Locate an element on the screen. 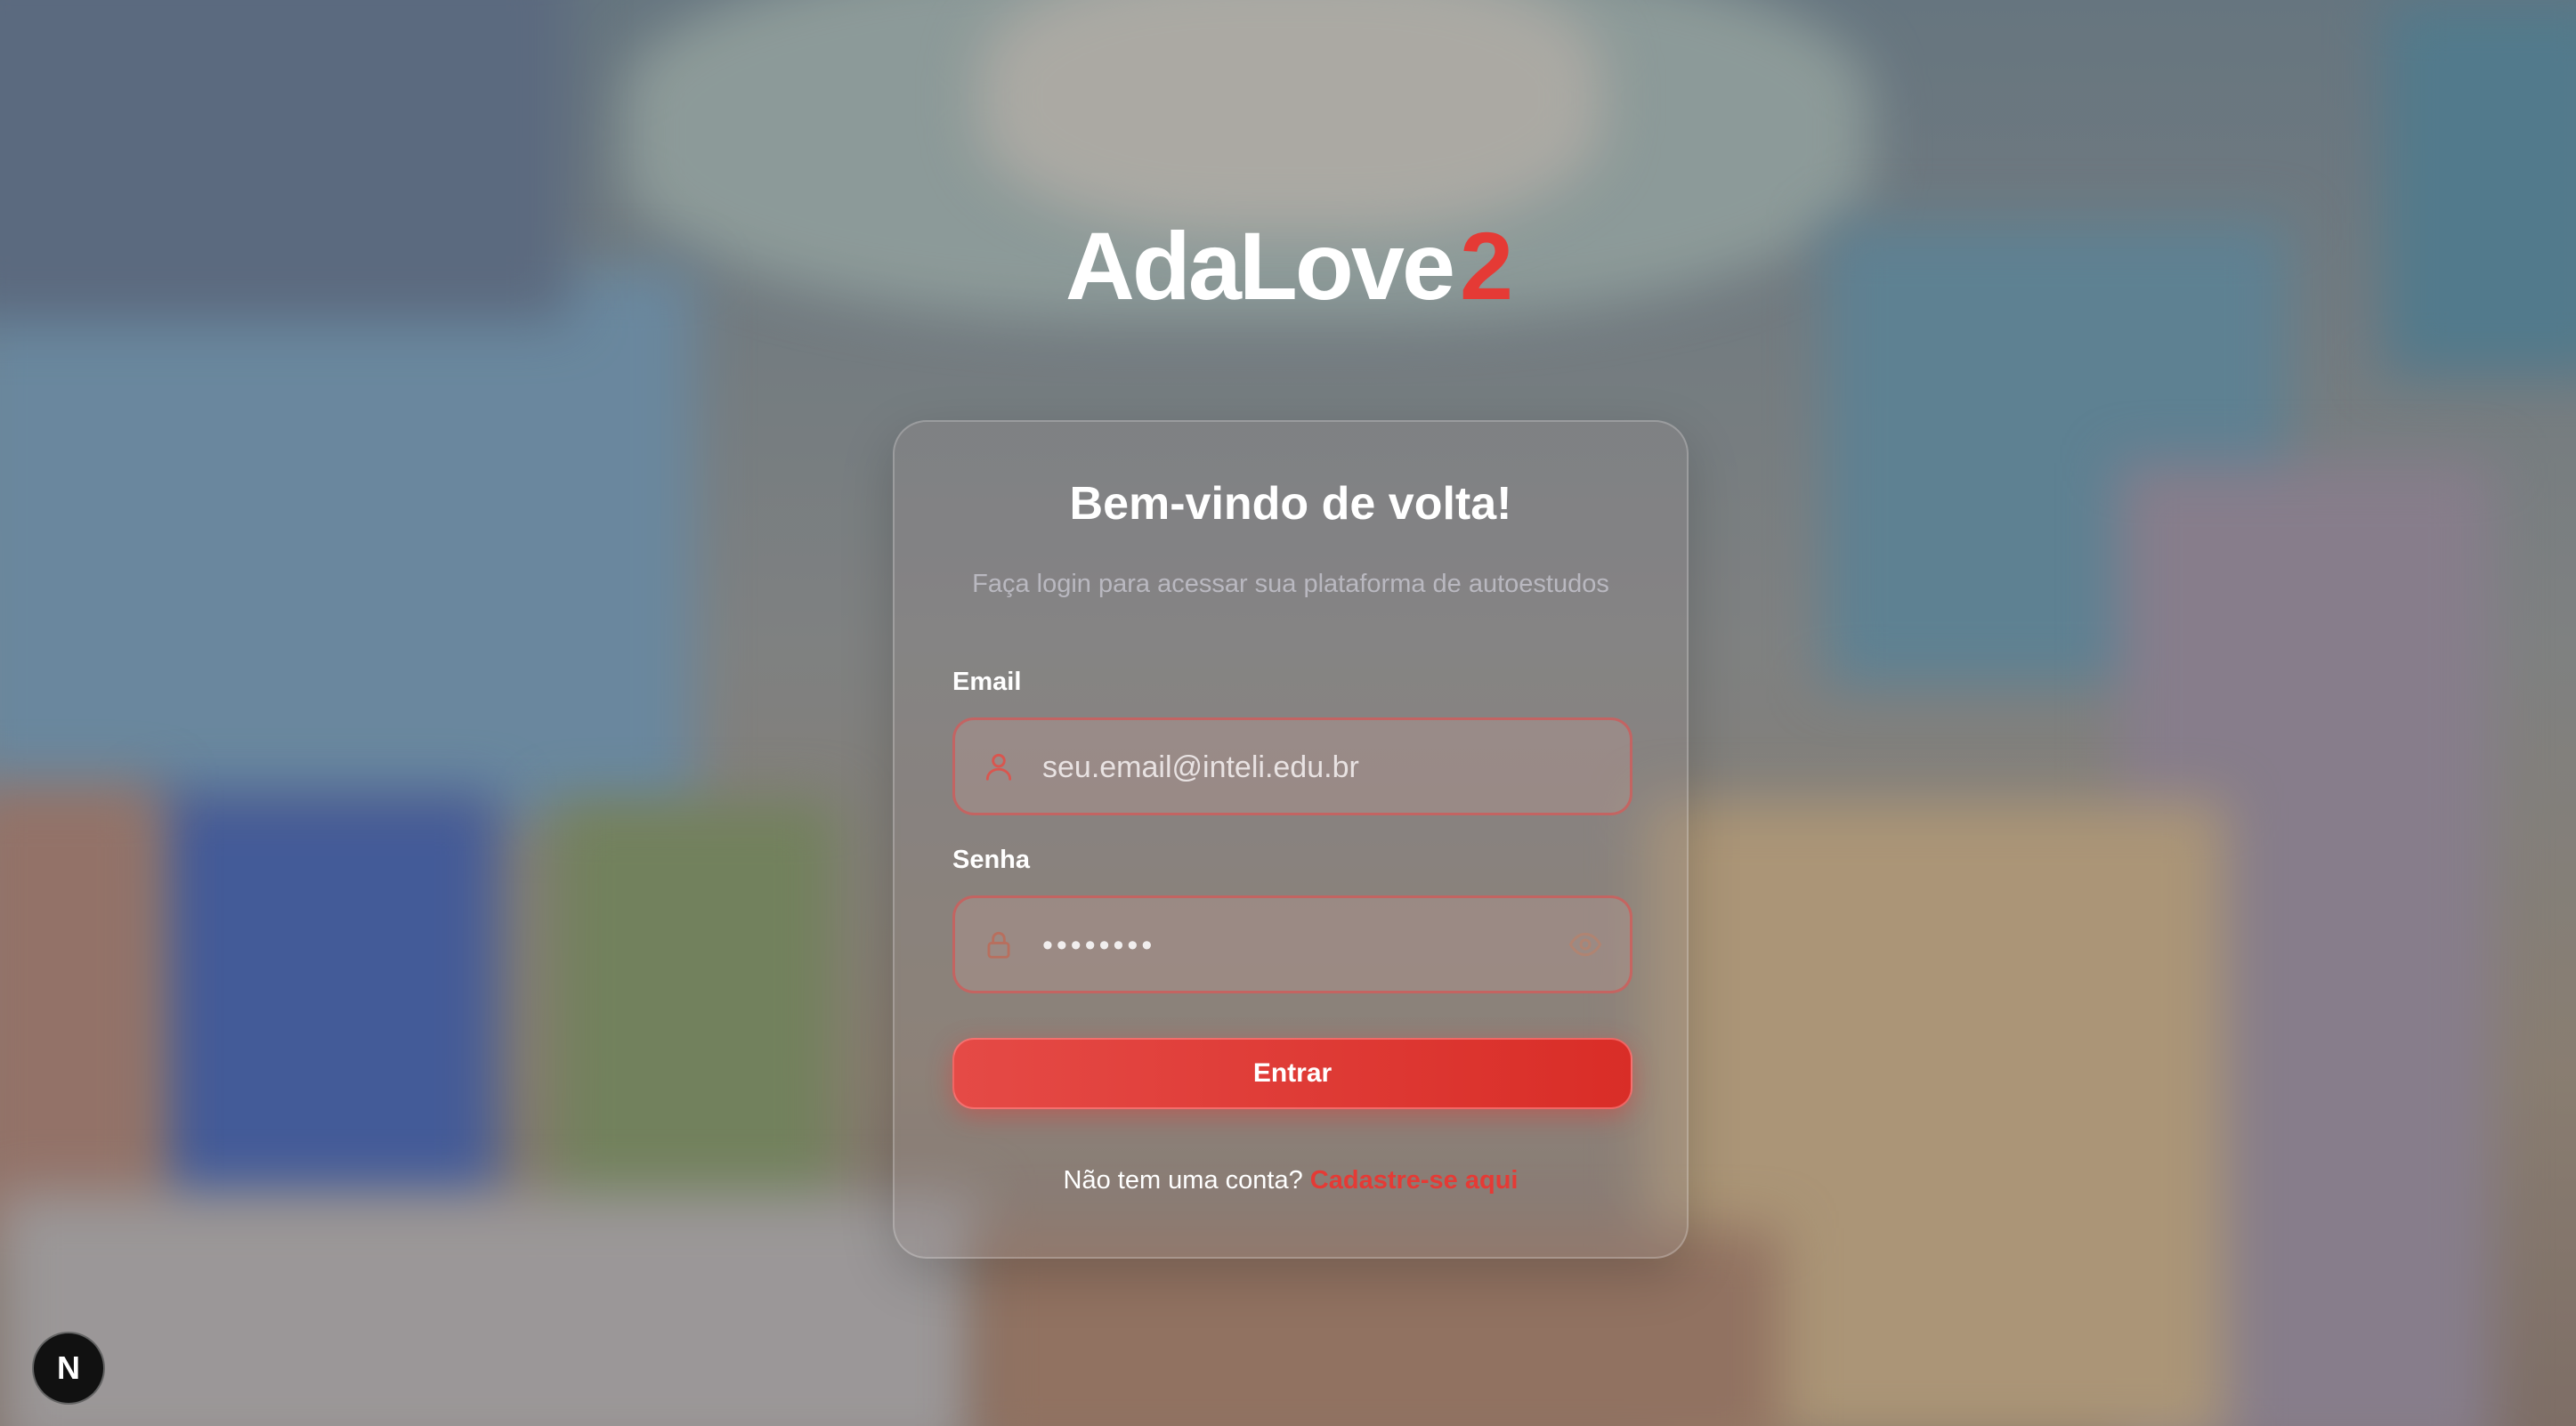 The width and height of the screenshot is (2576, 1426). email-input is located at coordinates (1300, 767).